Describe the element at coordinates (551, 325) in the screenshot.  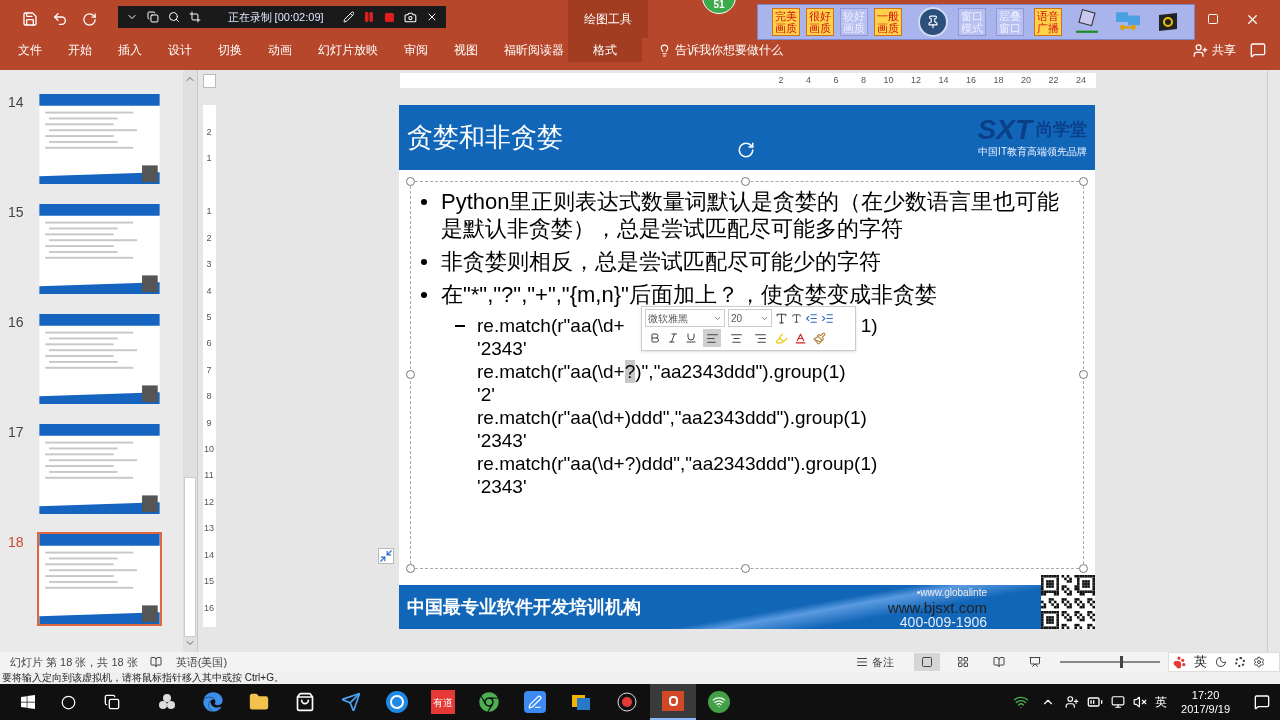
I see `code-text: re.match(r"aa(\d+` at that location.